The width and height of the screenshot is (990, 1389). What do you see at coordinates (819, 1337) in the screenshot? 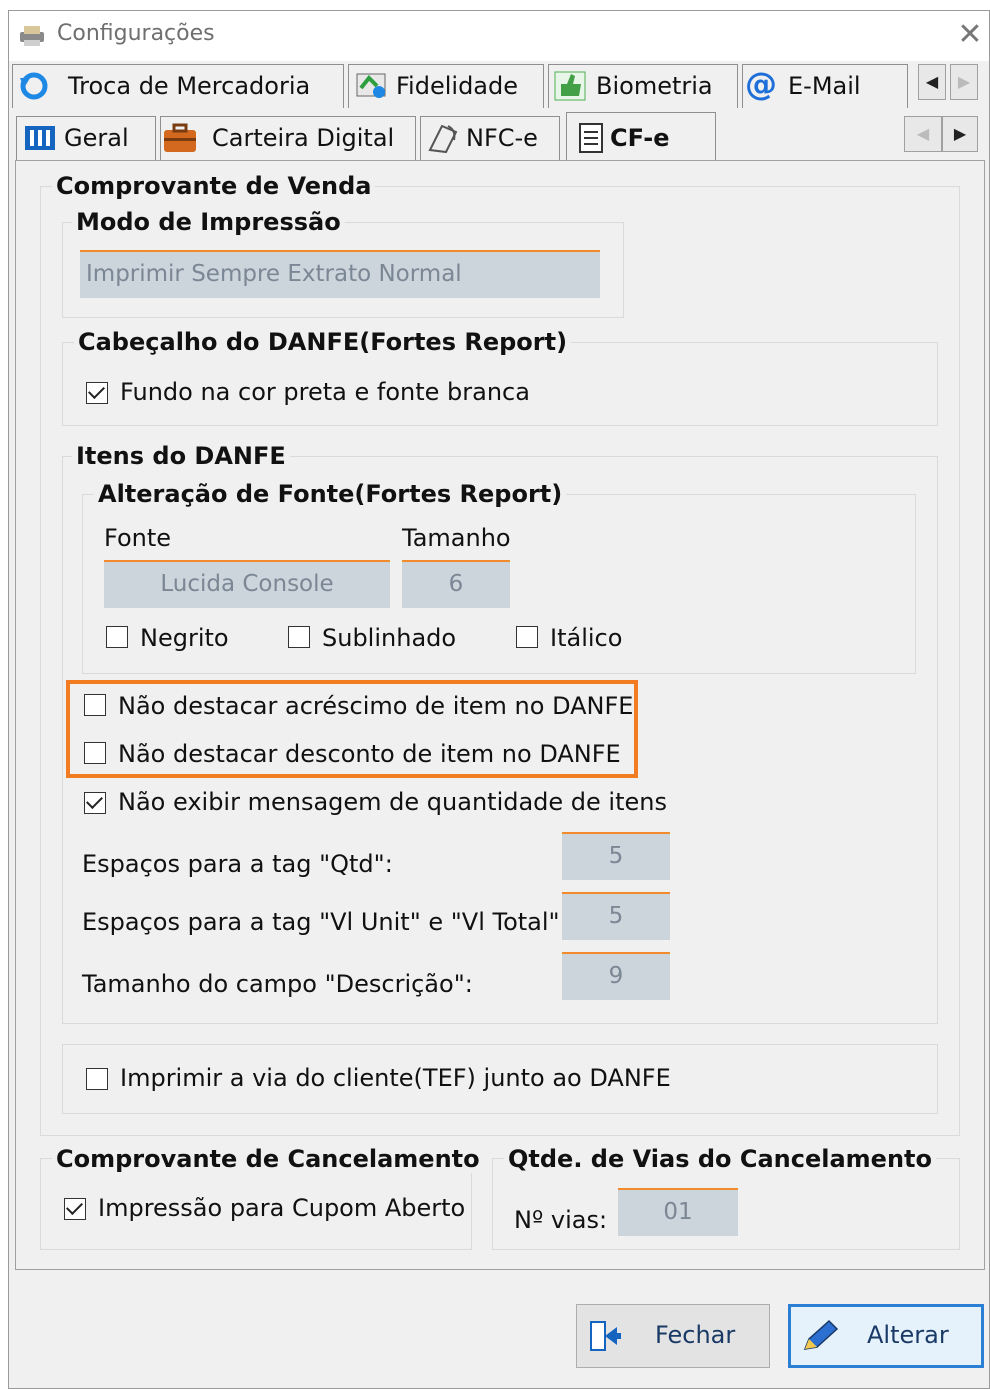
I see `pen-icon` at bounding box center [819, 1337].